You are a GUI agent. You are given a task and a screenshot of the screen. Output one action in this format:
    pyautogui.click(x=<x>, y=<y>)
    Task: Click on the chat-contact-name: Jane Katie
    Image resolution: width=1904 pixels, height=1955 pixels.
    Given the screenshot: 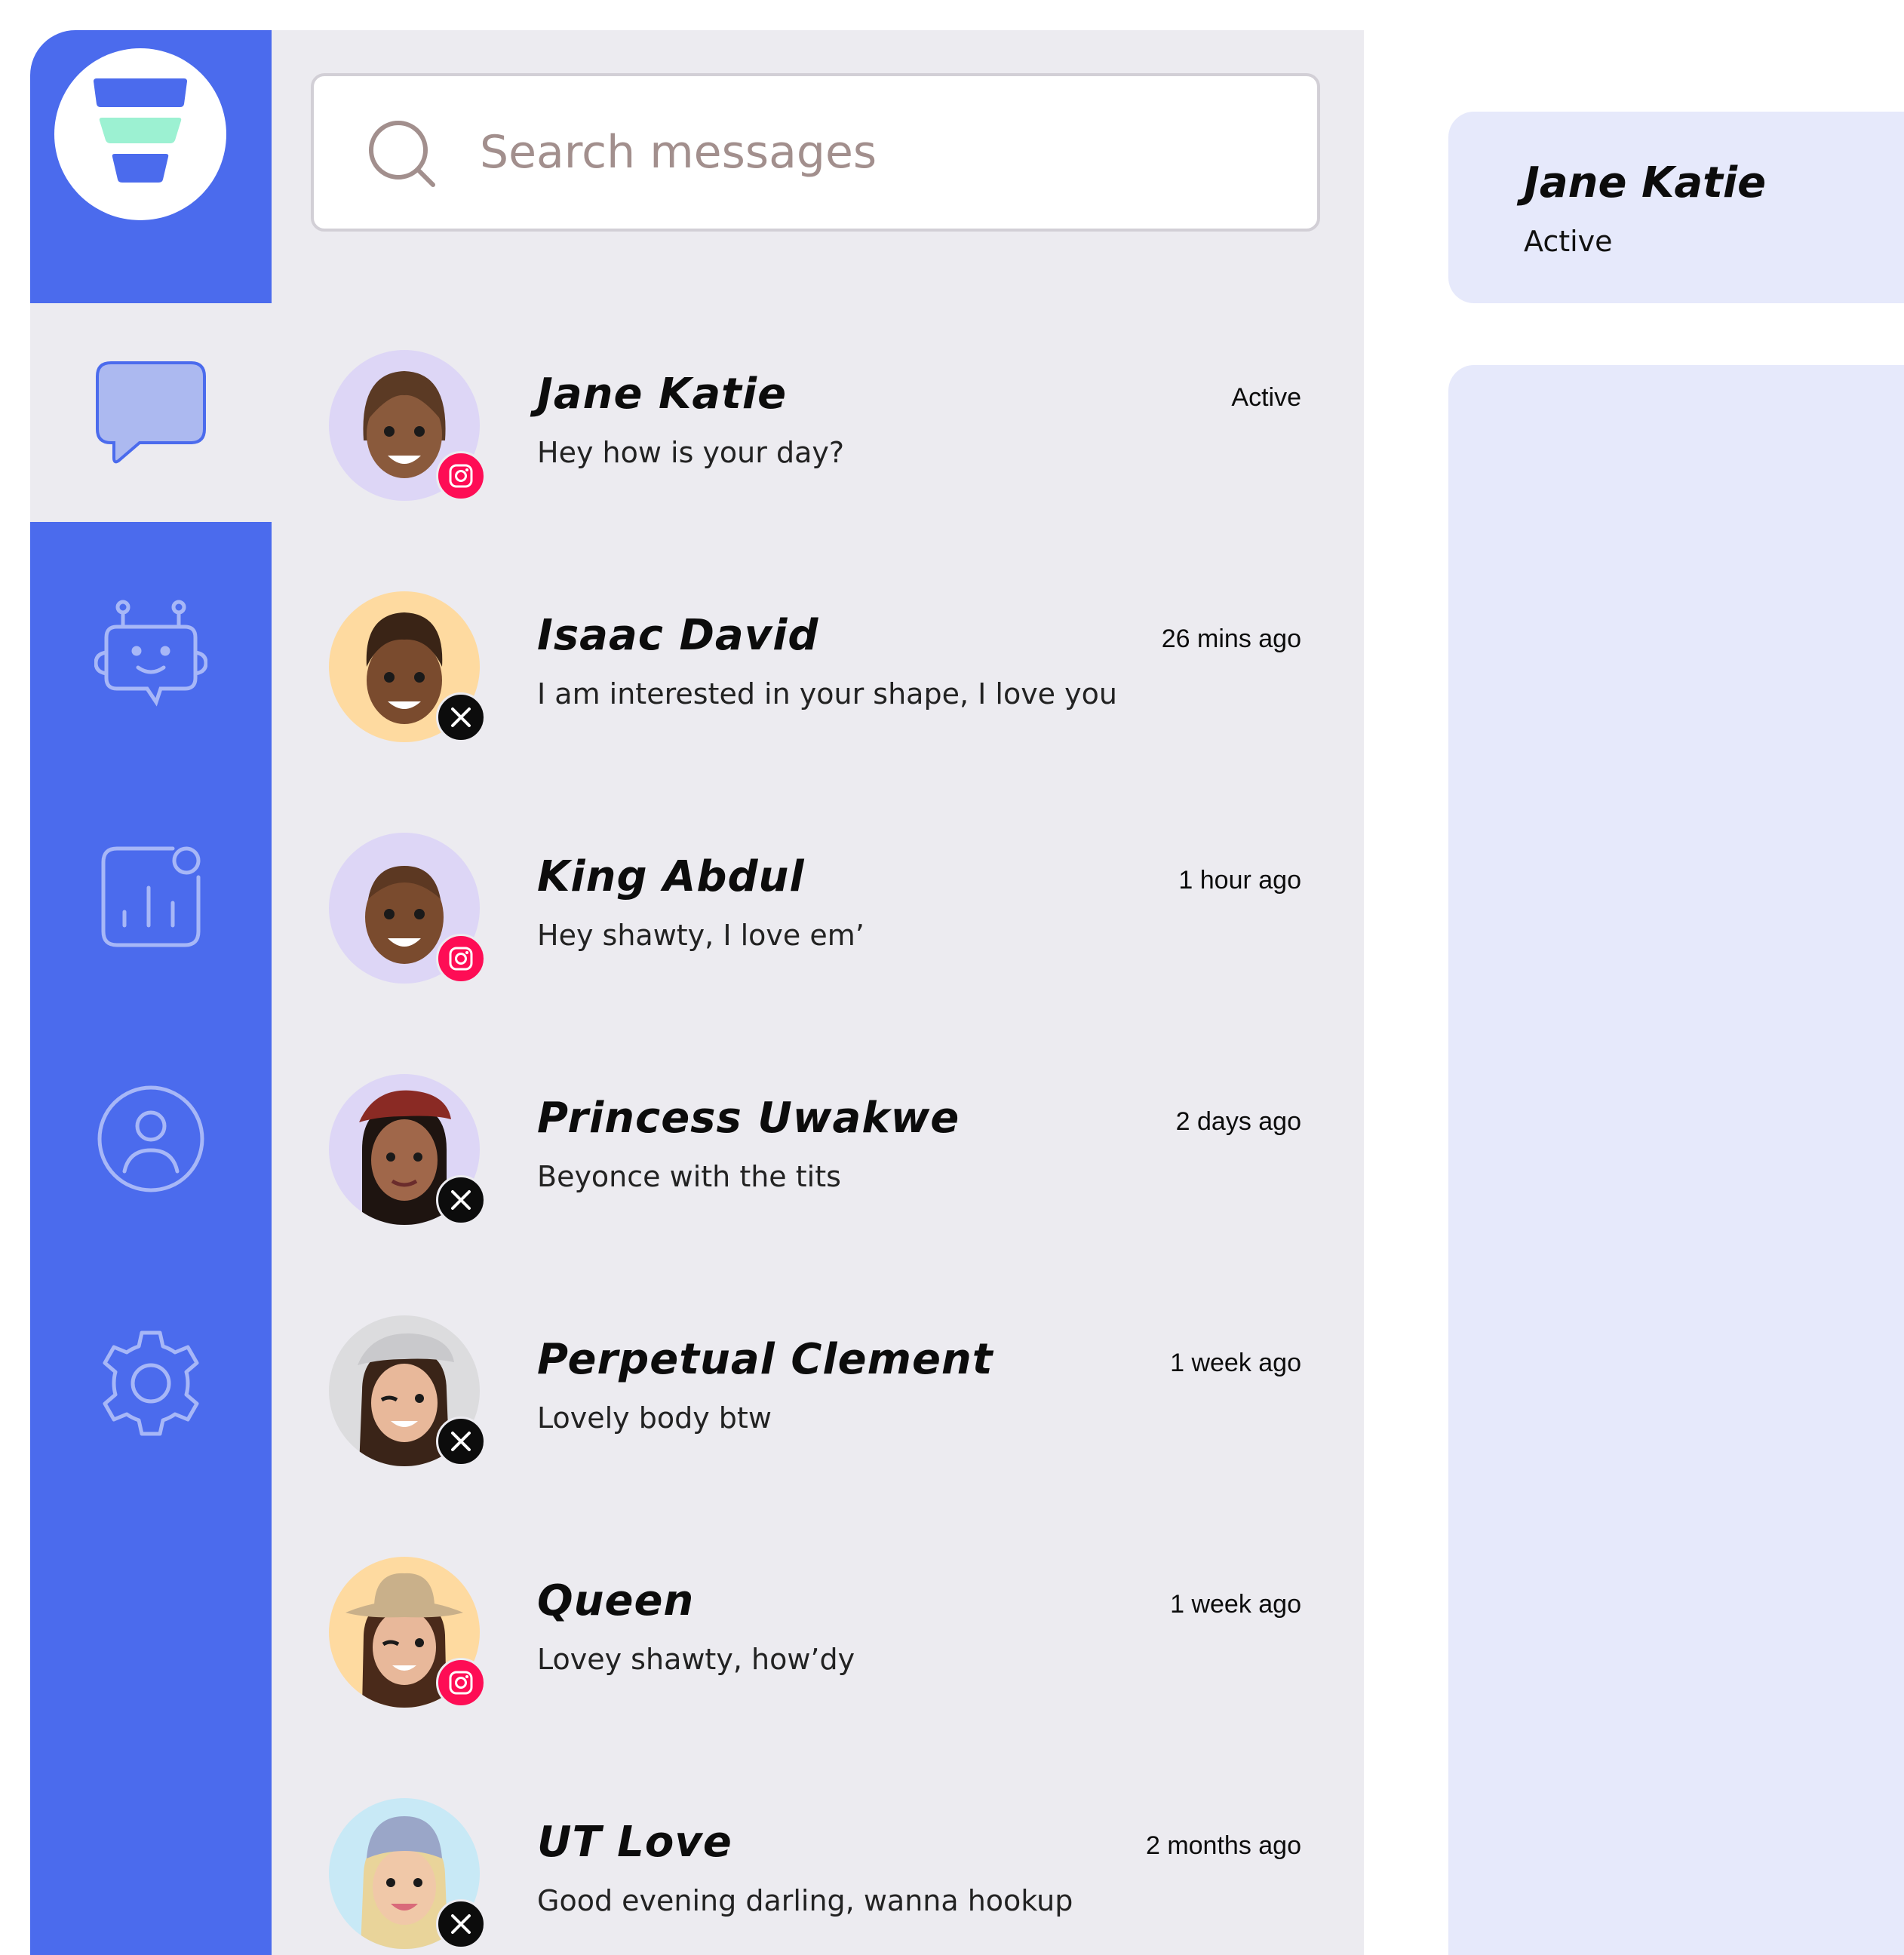 What is the action you would take?
    pyautogui.click(x=1645, y=183)
    